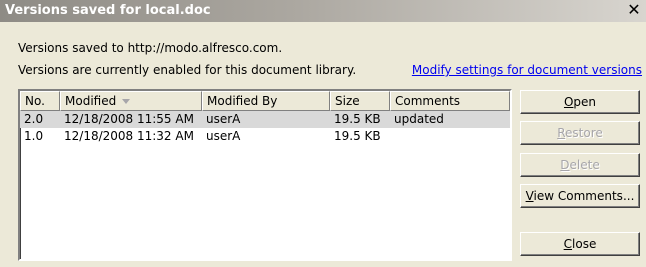 The height and width of the screenshot is (267, 646). Describe the element at coordinates (585, 102) in the screenshot. I see `open-label: pen` at that location.